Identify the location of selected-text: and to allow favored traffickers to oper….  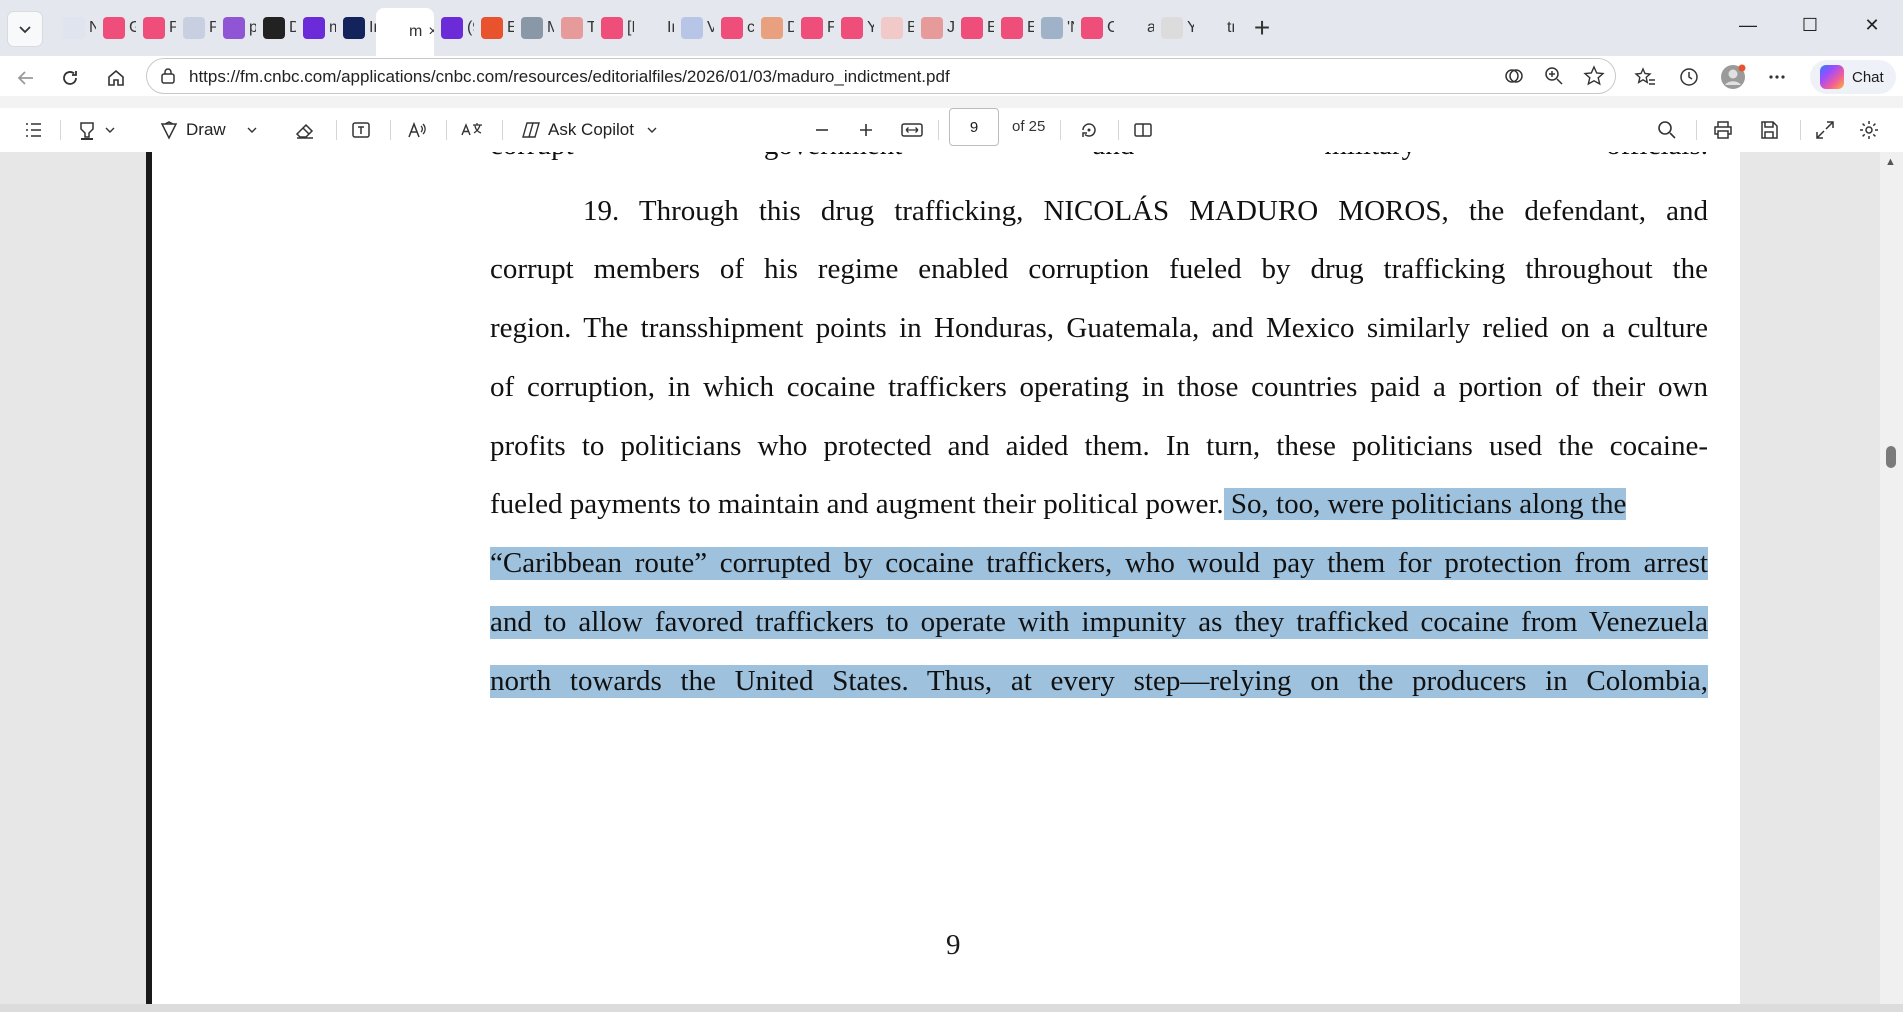
(1099, 622).